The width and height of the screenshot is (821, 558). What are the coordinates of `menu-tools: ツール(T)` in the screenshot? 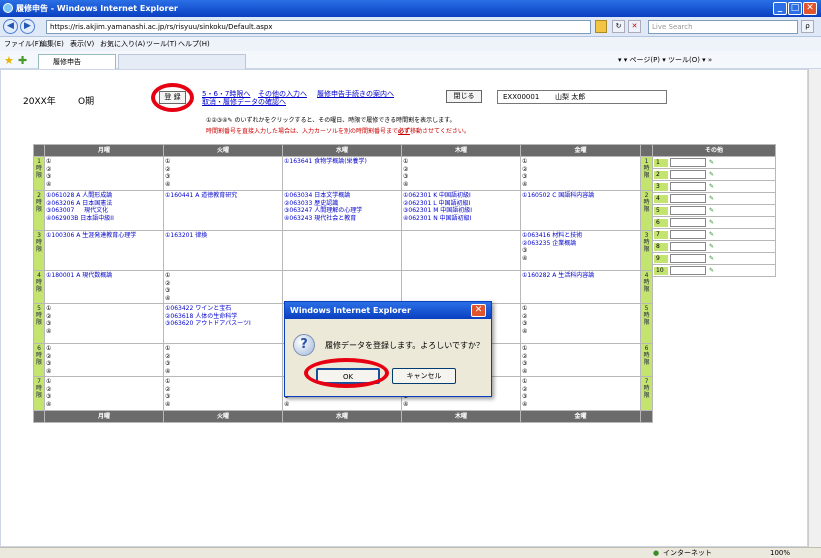 It's located at (161, 44).